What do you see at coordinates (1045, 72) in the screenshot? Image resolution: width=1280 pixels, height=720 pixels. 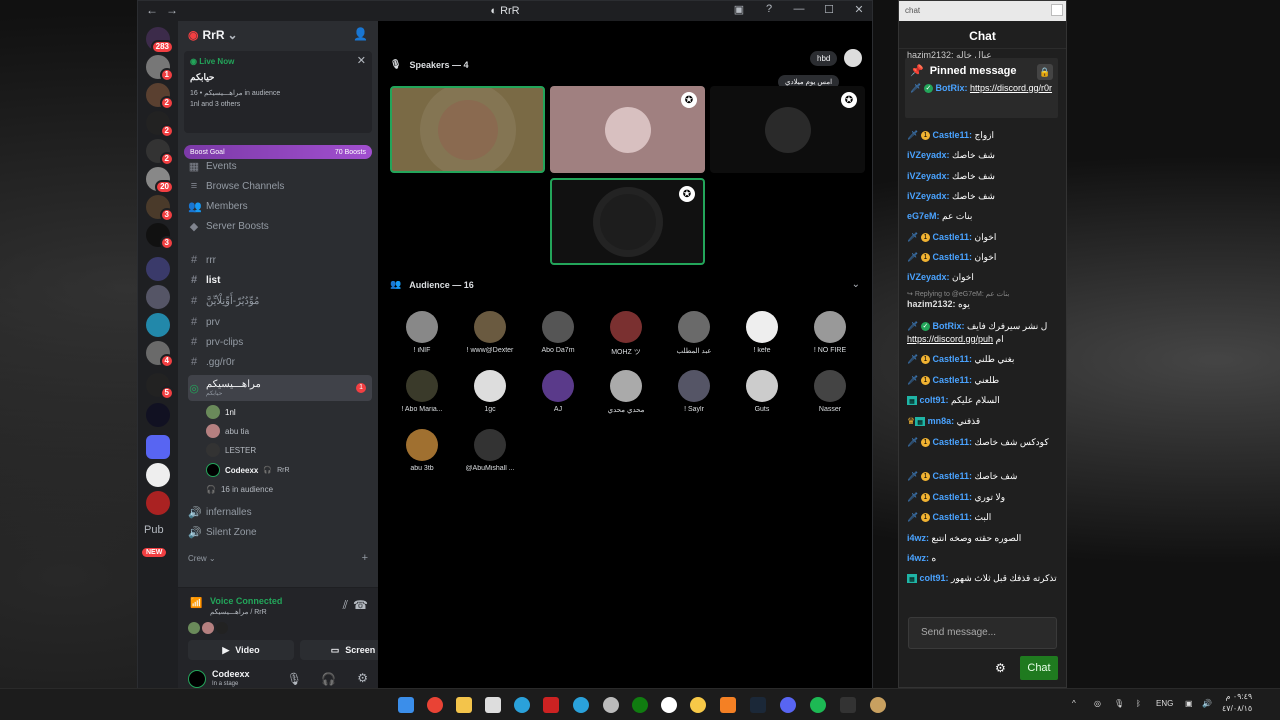 I see `lock-icon: 🔒` at bounding box center [1045, 72].